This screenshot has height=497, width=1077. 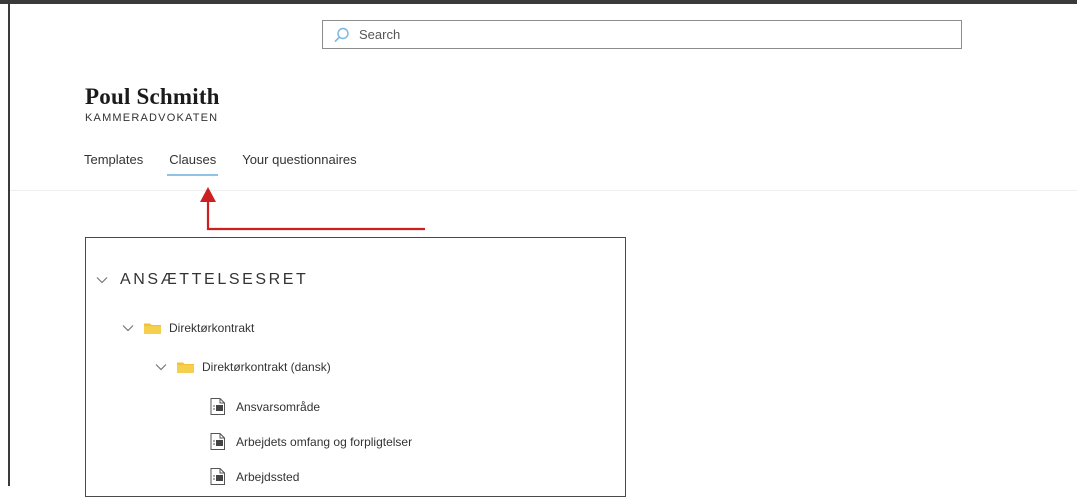 I want to click on tree-section-ansaettelsesret: ANSÆTTELSESRET, so click(x=202, y=280).